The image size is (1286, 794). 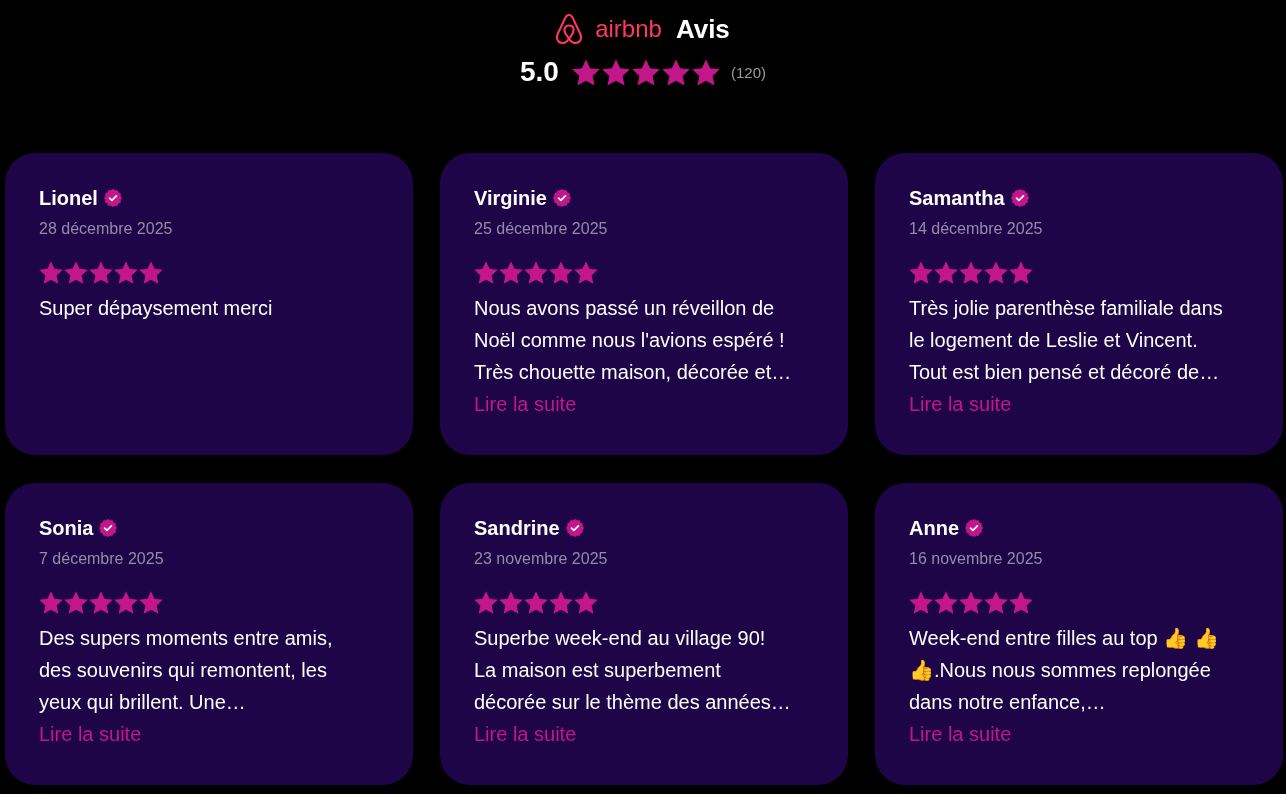 What do you see at coordinates (510, 198) in the screenshot?
I see `reviewer-name: Virginie` at bounding box center [510, 198].